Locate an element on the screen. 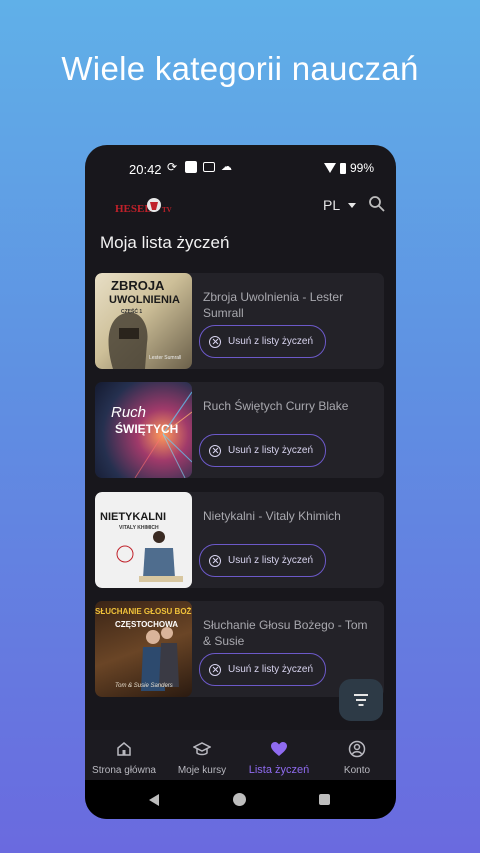  nav-wishlist: Lista życzeń is located at coordinates (279, 754).